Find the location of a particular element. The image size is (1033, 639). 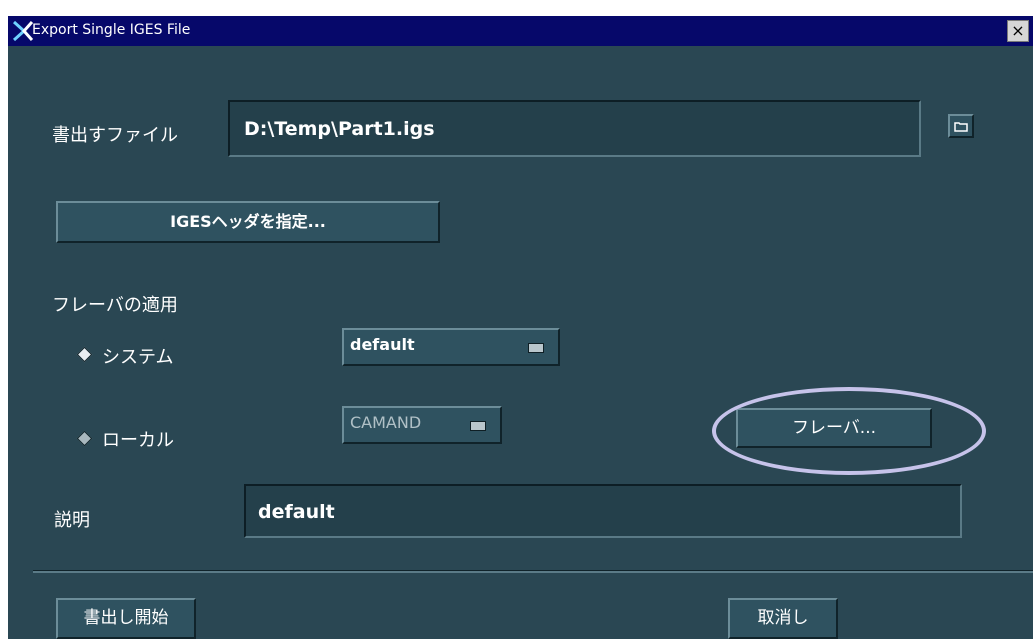

highlight-ellipse is located at coordinates (849, 431).